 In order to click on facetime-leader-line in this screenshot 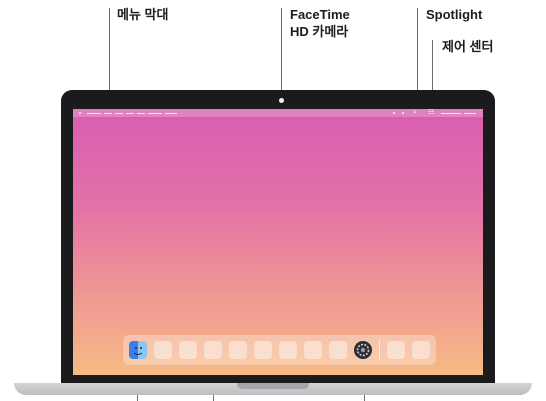, I will do `click(281, 52)`.